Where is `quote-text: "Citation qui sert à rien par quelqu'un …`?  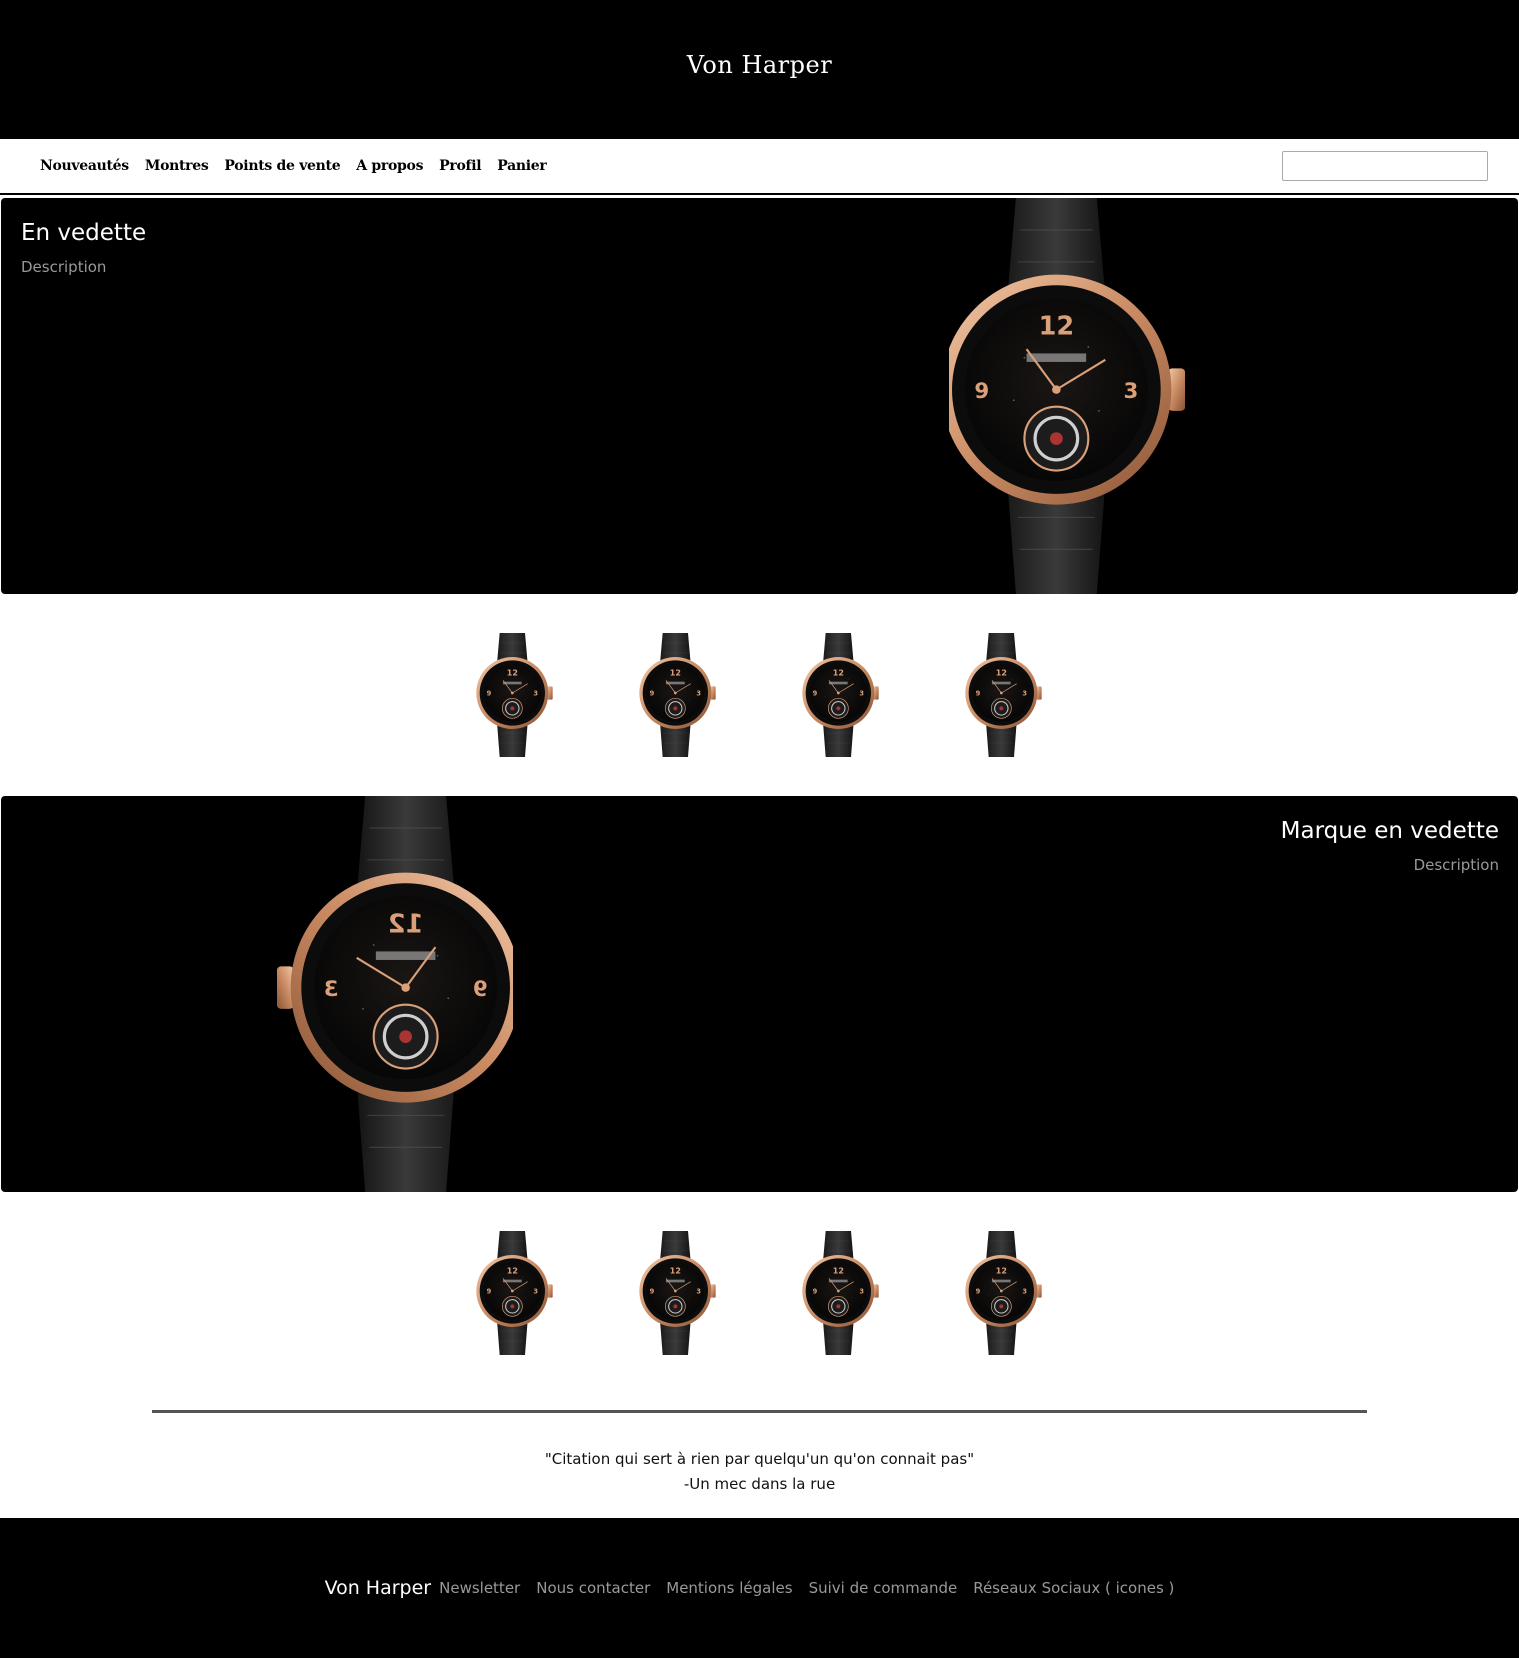 quote-text: "Citation qui sert à rien par quelqu'un … is located at coordinates (759, 1459).